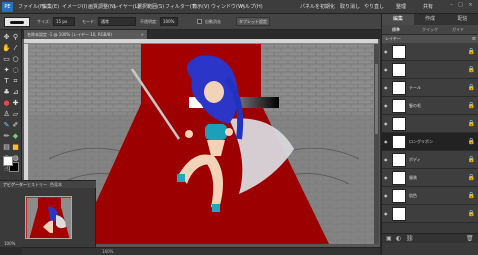  Describe the element at coordinates (430, 238) in the screenshot. I see `layers-panel-footer: ▣ ◐ ⛓ 🗑` at that location.